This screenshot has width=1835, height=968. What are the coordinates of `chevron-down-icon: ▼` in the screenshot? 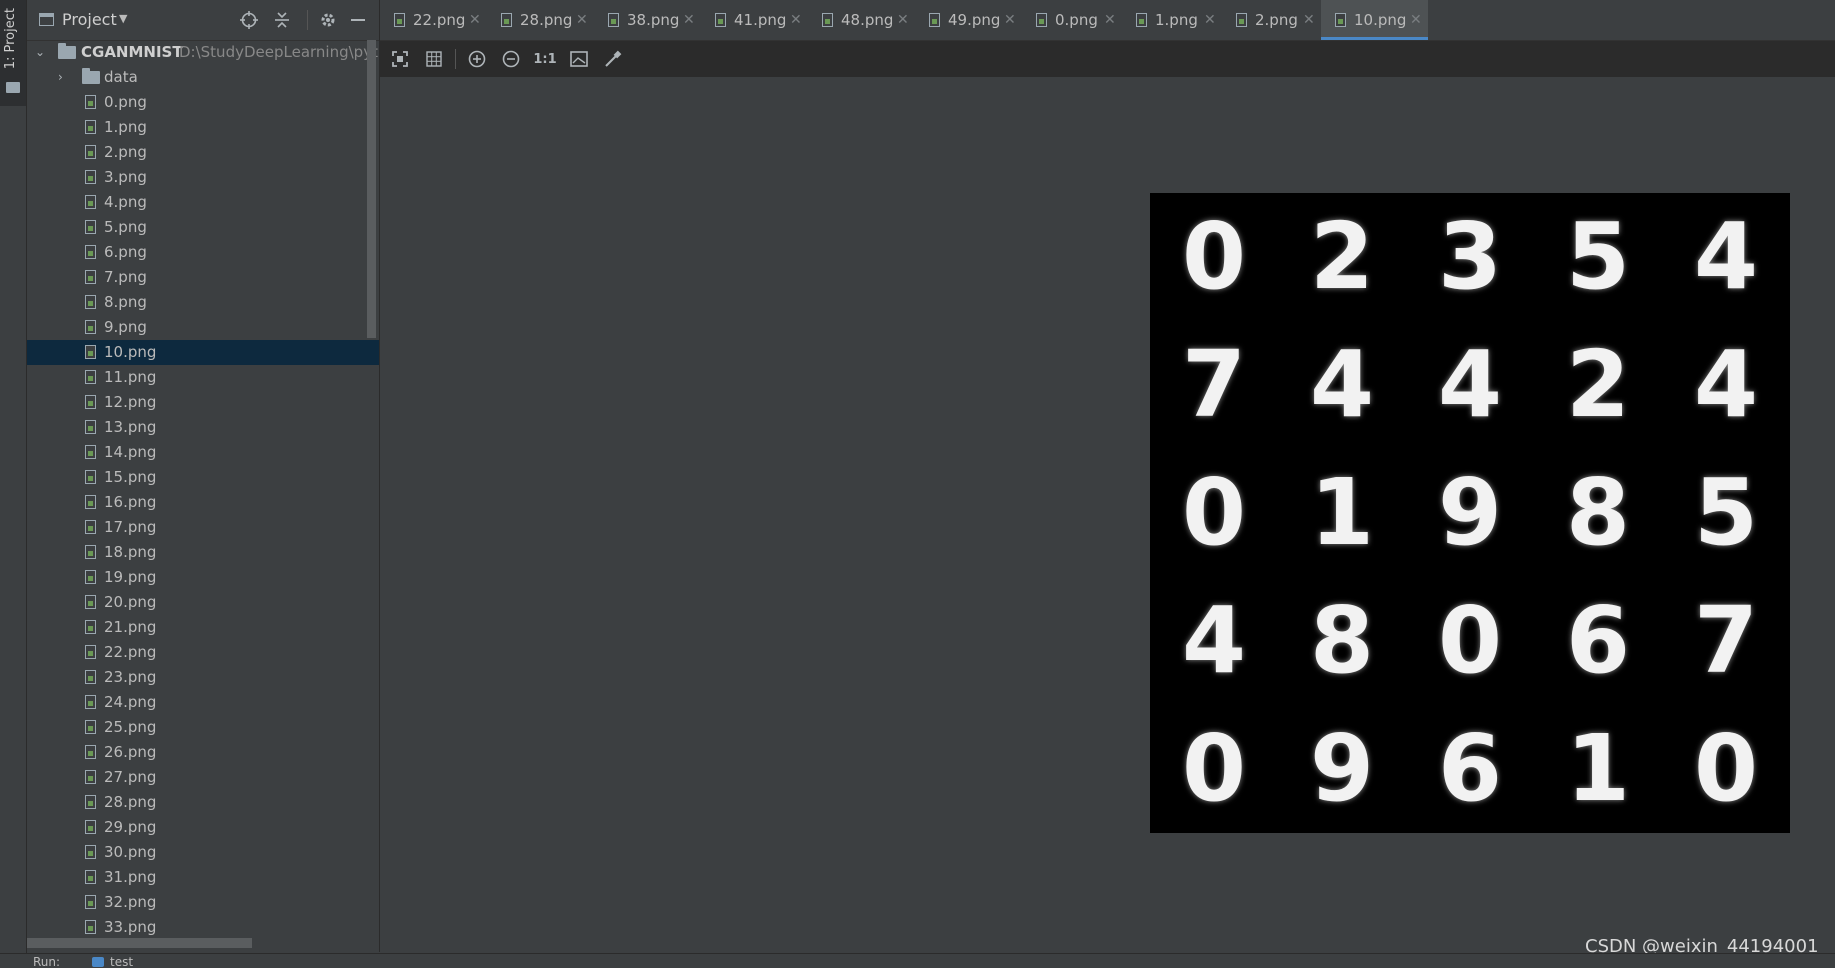 It's located at (123, 18).